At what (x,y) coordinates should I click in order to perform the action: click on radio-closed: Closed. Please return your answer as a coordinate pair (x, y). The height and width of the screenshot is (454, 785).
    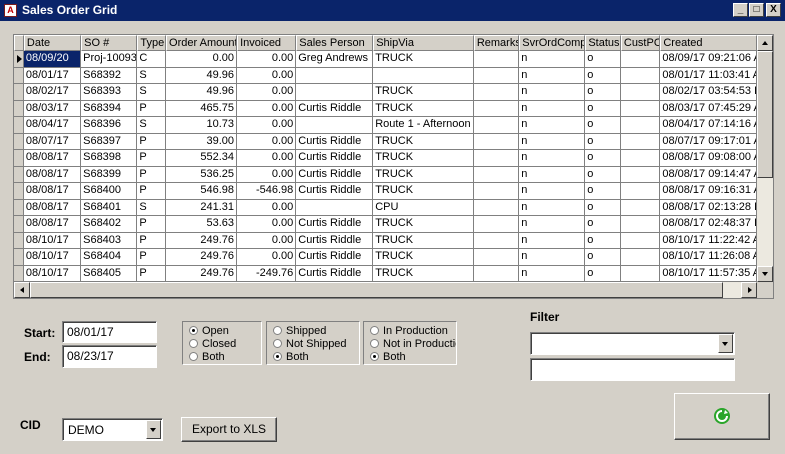
    Looking at the image, I should click on (212, 344).